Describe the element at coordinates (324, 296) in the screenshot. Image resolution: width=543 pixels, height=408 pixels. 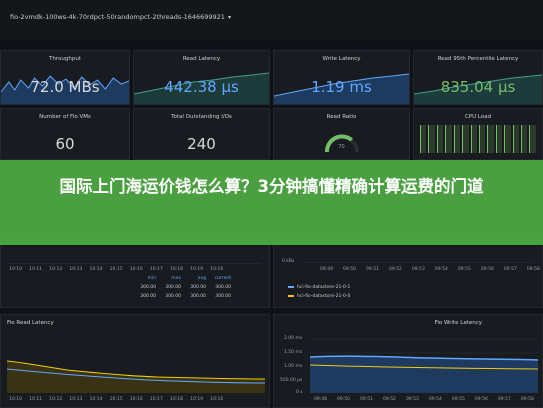
I see `legend-label: hci-fio-datastore-21-0-0` at that location.